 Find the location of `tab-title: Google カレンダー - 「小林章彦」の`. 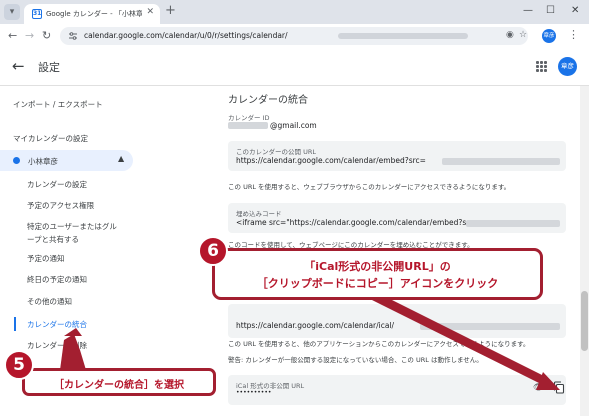

tab-title: Google カレンダー - 「小林章彦」の is located at coordinates (94, 14).